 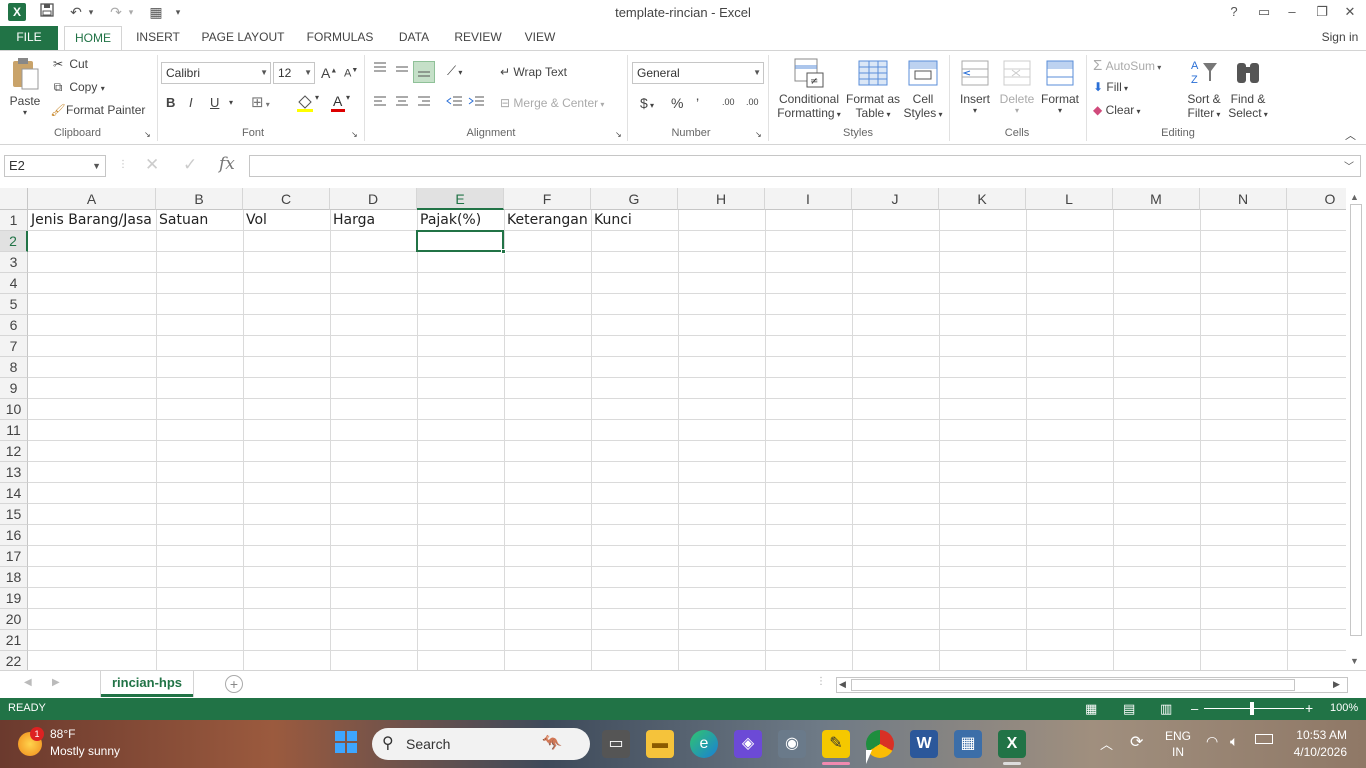 I want to click on column-header-o: O, so click(x=1316, y=199).